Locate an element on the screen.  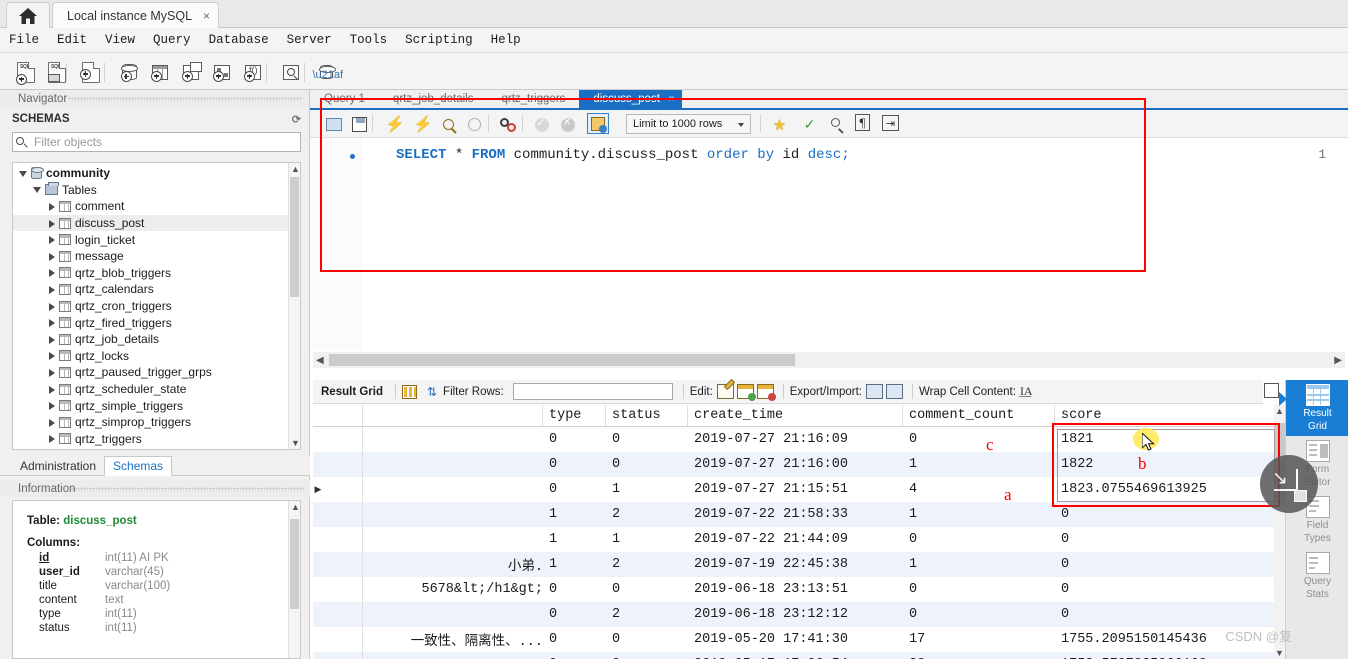
cell-create-time: 2019-07-27 21:15:51 is located at coordinates (795, 489).